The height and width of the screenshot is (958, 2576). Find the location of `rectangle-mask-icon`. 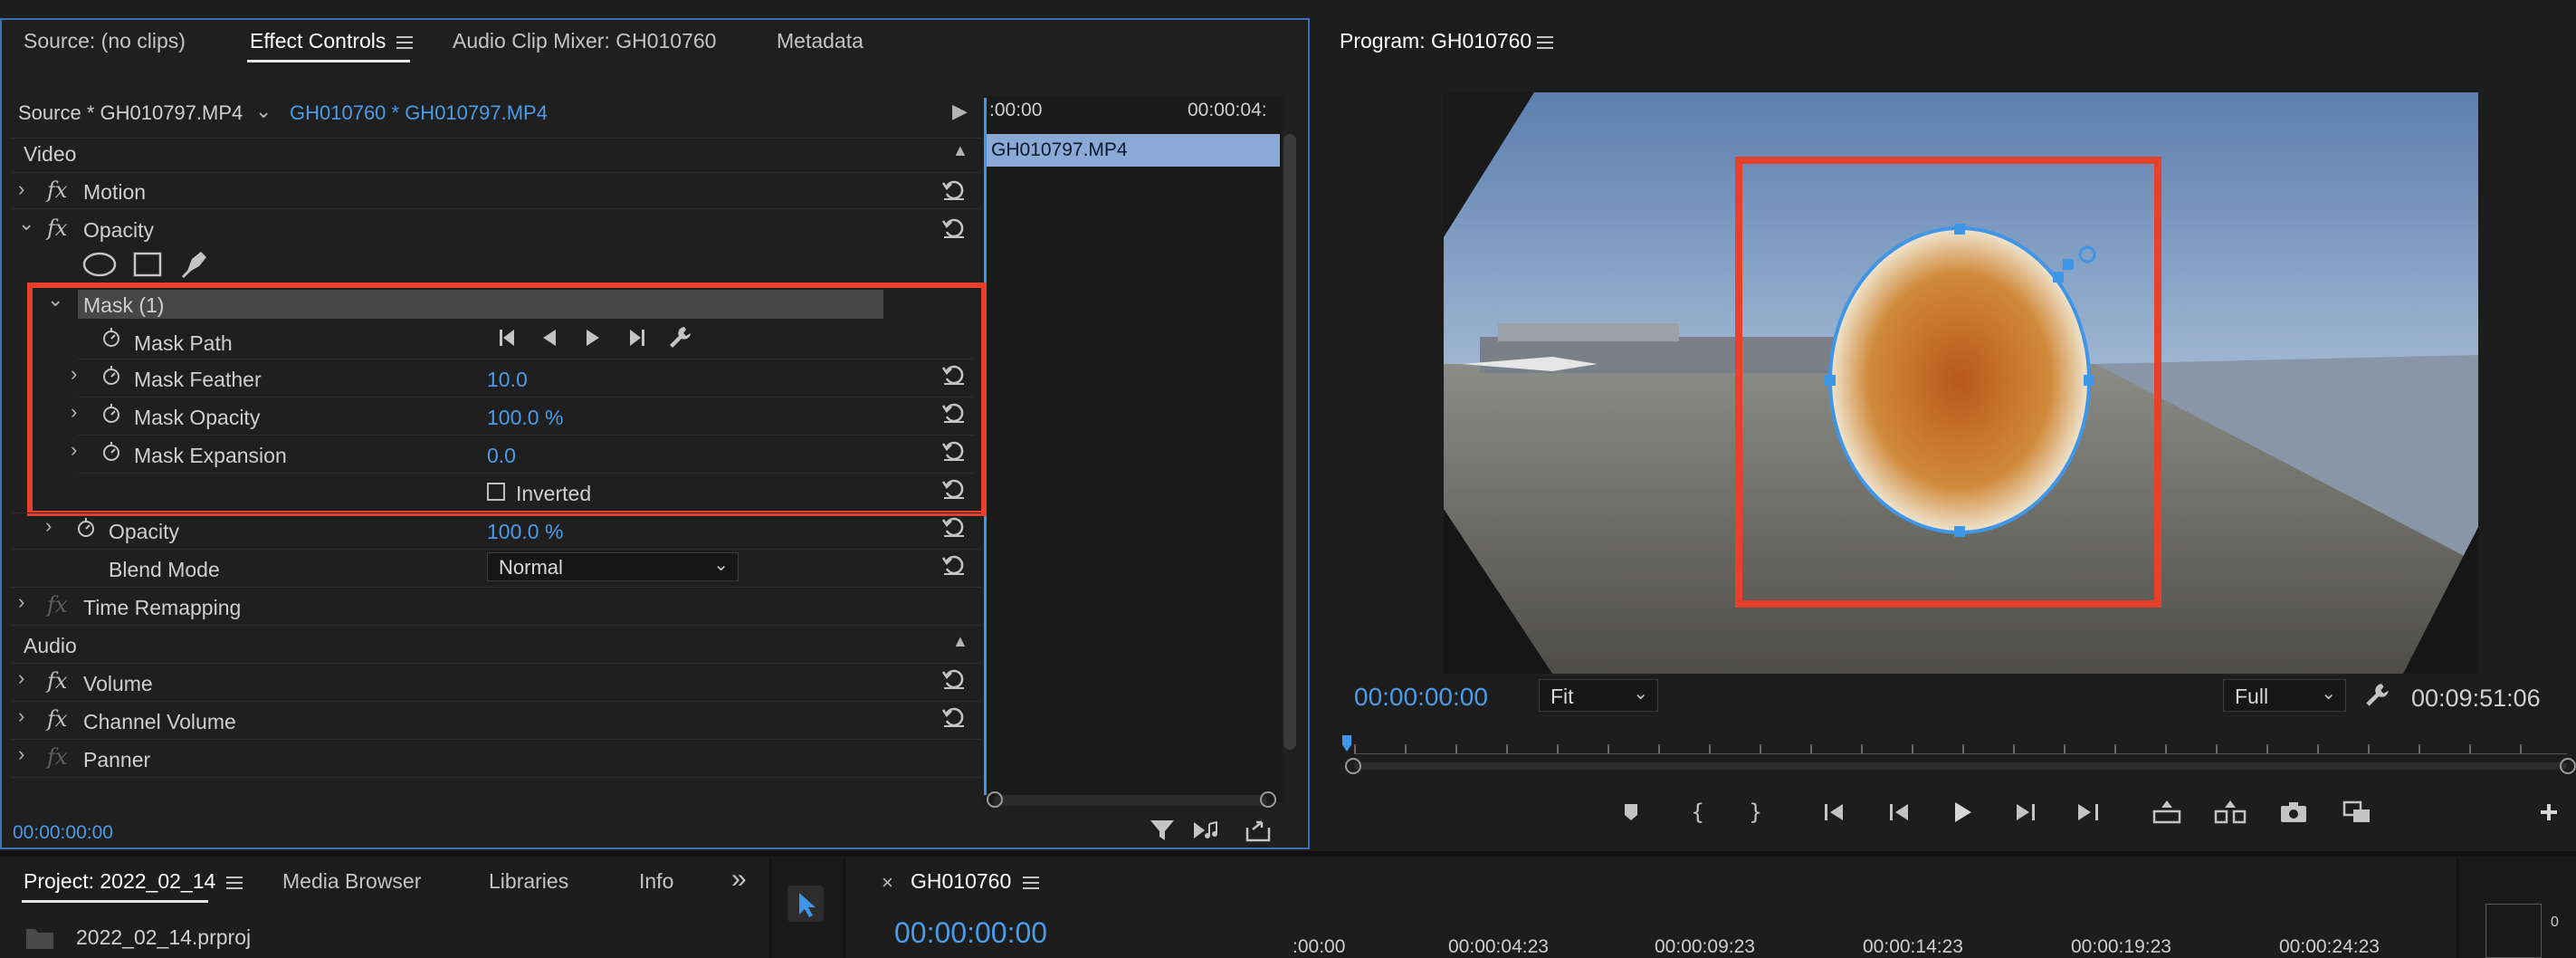

rectangle-mask-icon is located at coordinates (148, 264).